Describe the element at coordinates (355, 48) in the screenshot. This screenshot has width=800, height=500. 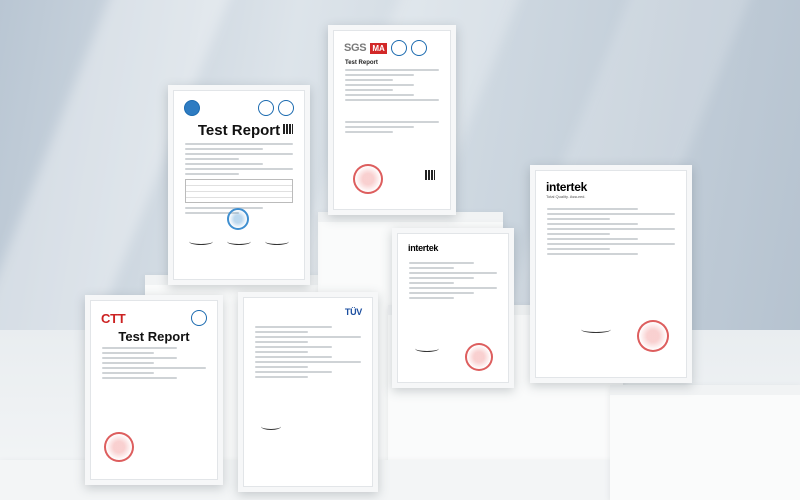
I see `sgs-logo: SGS` at that location.